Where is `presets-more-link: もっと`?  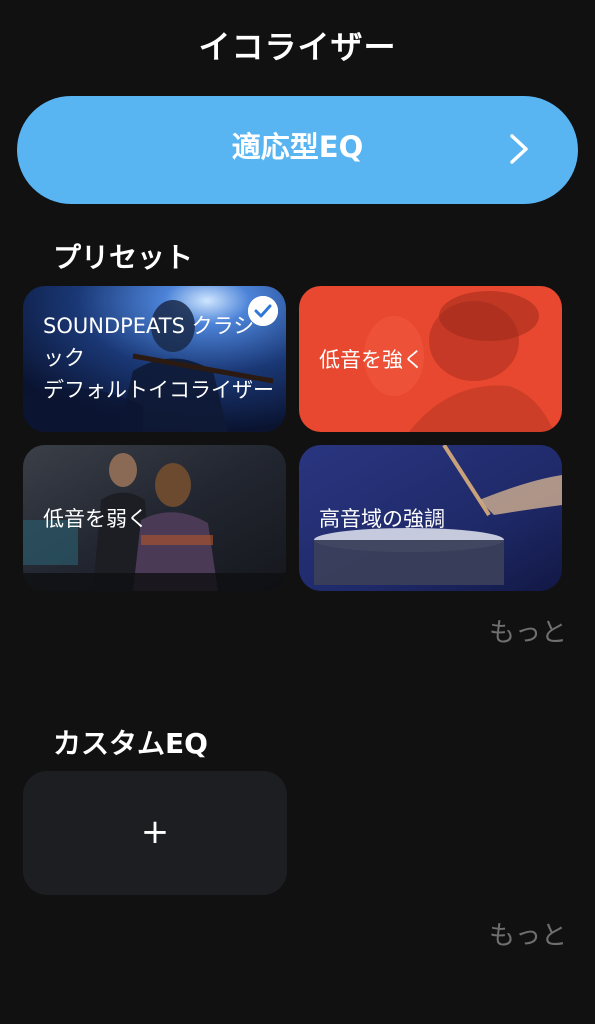 presets-more-link: もっと is located at coordinates (528, 630).